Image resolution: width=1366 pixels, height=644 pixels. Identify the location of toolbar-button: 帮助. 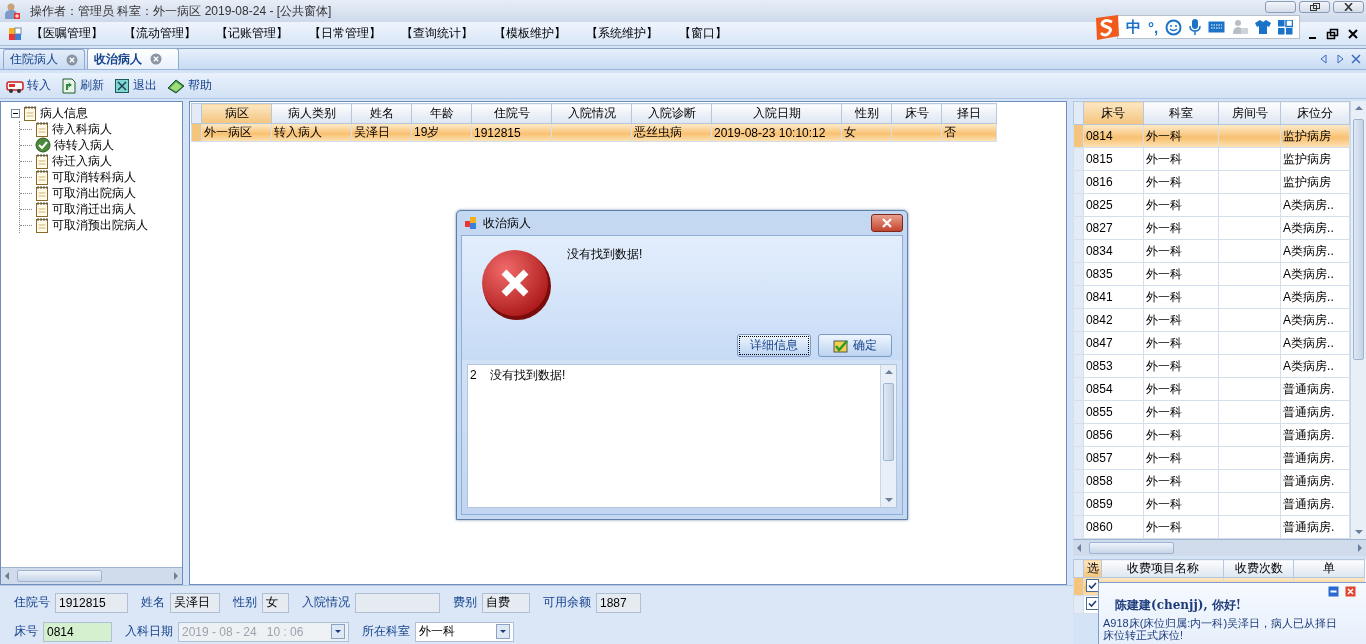
(189, 85).